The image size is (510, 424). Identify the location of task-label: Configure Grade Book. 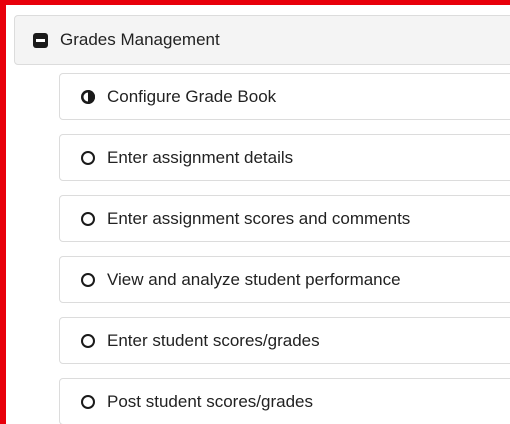
(192, 96).